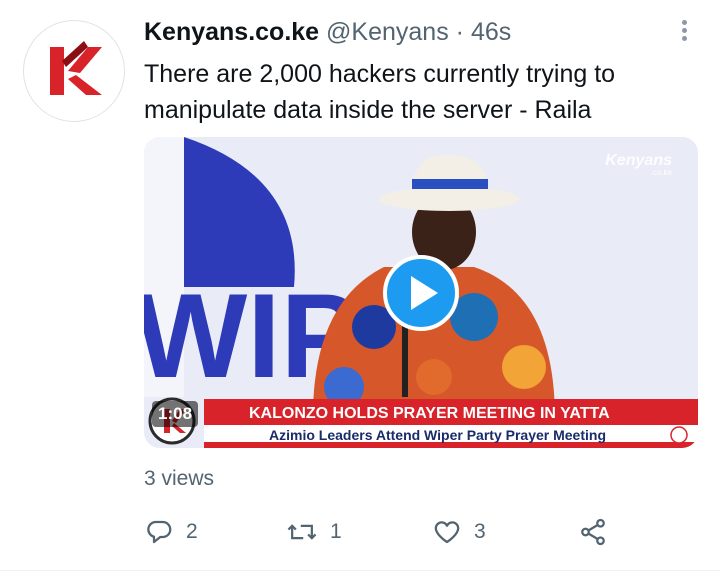  What do you see at coordinates (447, 532) in the screenshot?
I see `heart-icon` at bounding box center [447, 532].